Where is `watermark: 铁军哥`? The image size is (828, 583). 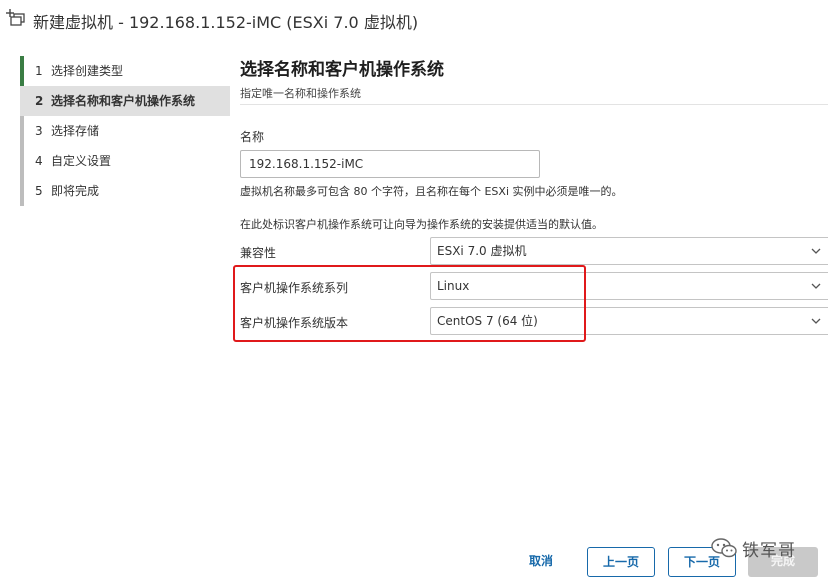 watermark: 铁军哥 is located at coordinates (753, 548).